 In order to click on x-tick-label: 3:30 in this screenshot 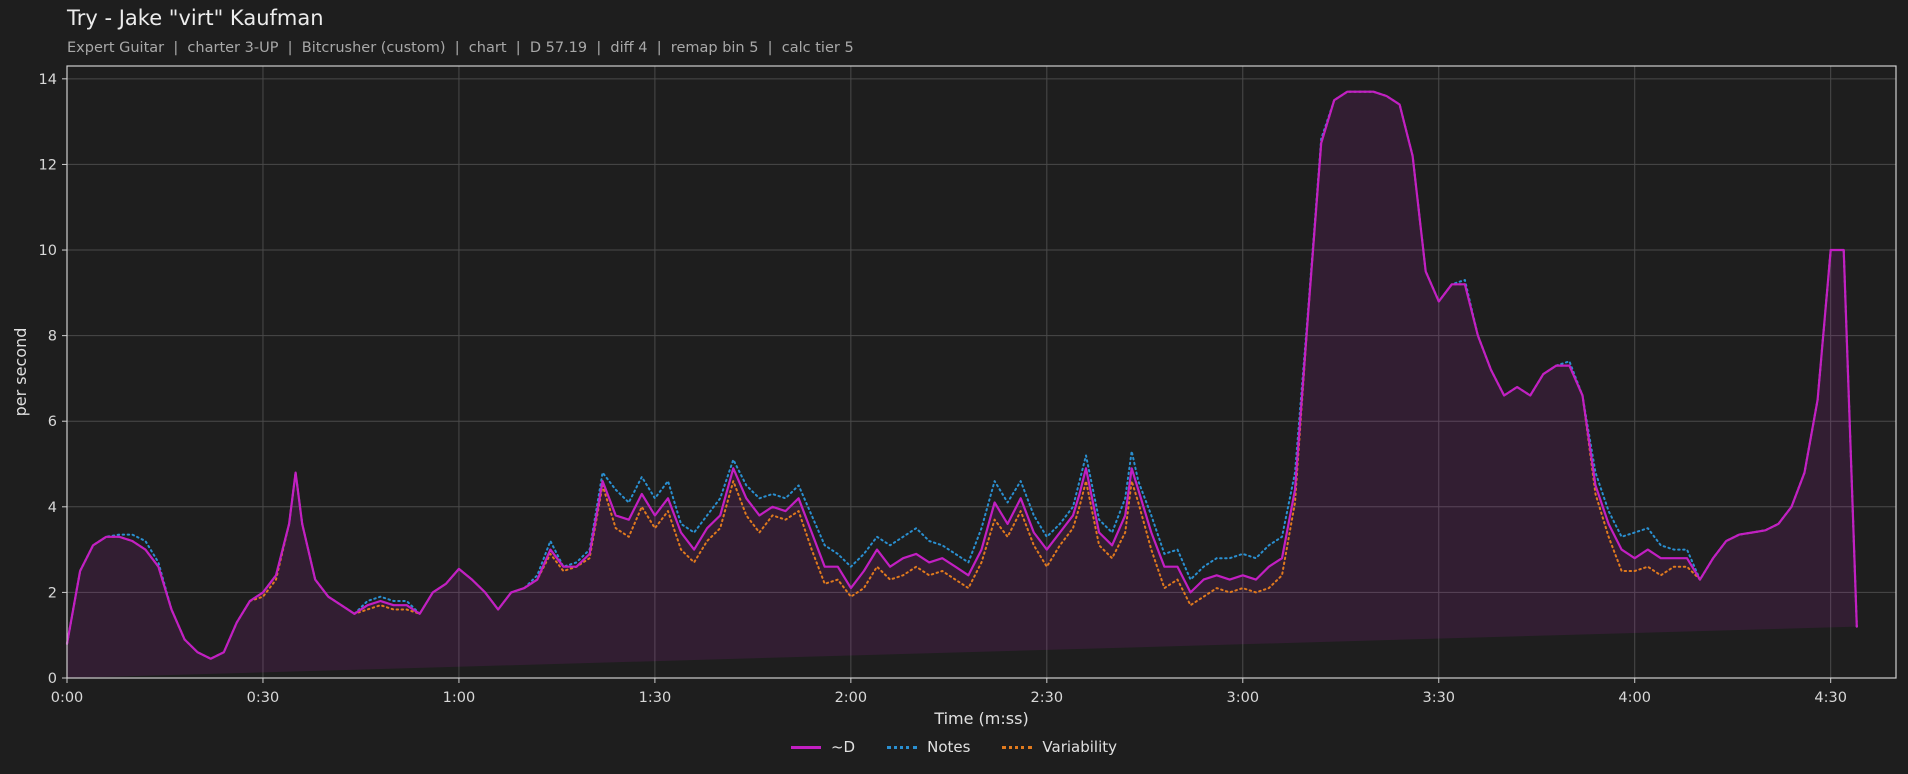, I will do `click(1438, 698)`.